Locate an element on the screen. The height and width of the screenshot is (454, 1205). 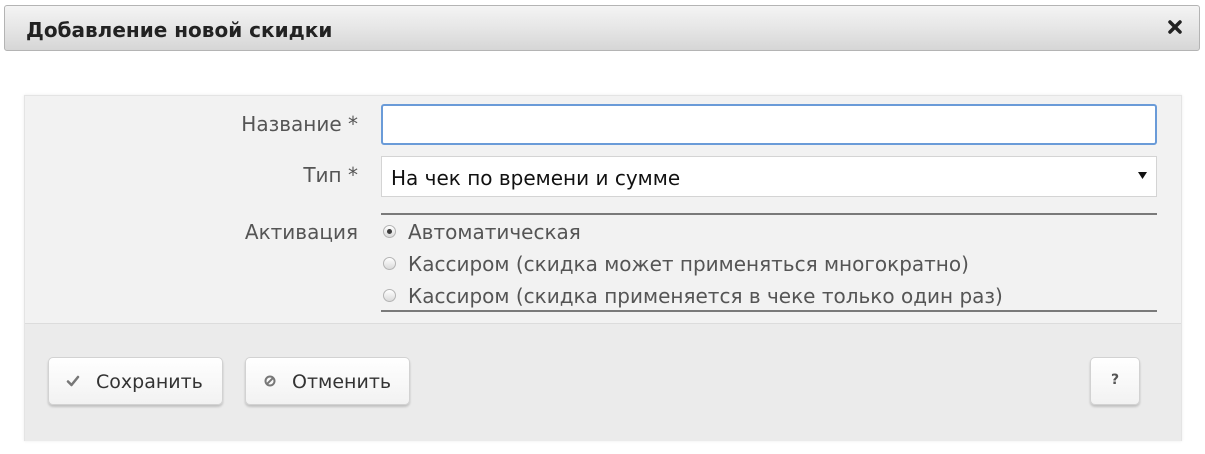
help-button: ? is located at coordinates (1115, 381).